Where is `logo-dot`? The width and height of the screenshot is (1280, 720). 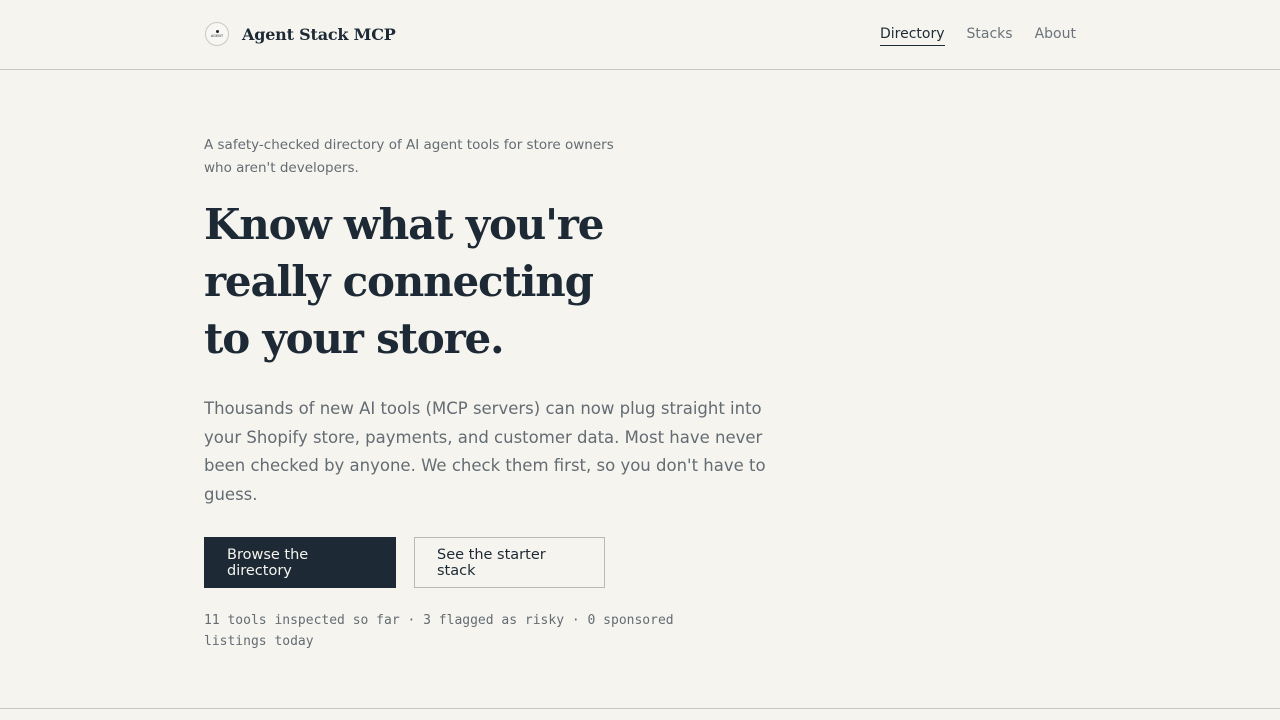 logo-dot is located at coordinates (217, 31).